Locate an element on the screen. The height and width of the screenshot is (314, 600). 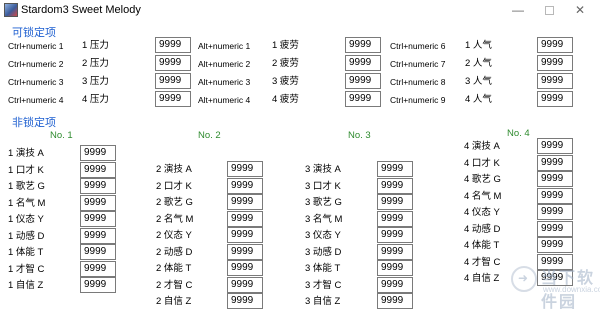
stat-label: 1 动感 D is located at coordinates (26, 236).